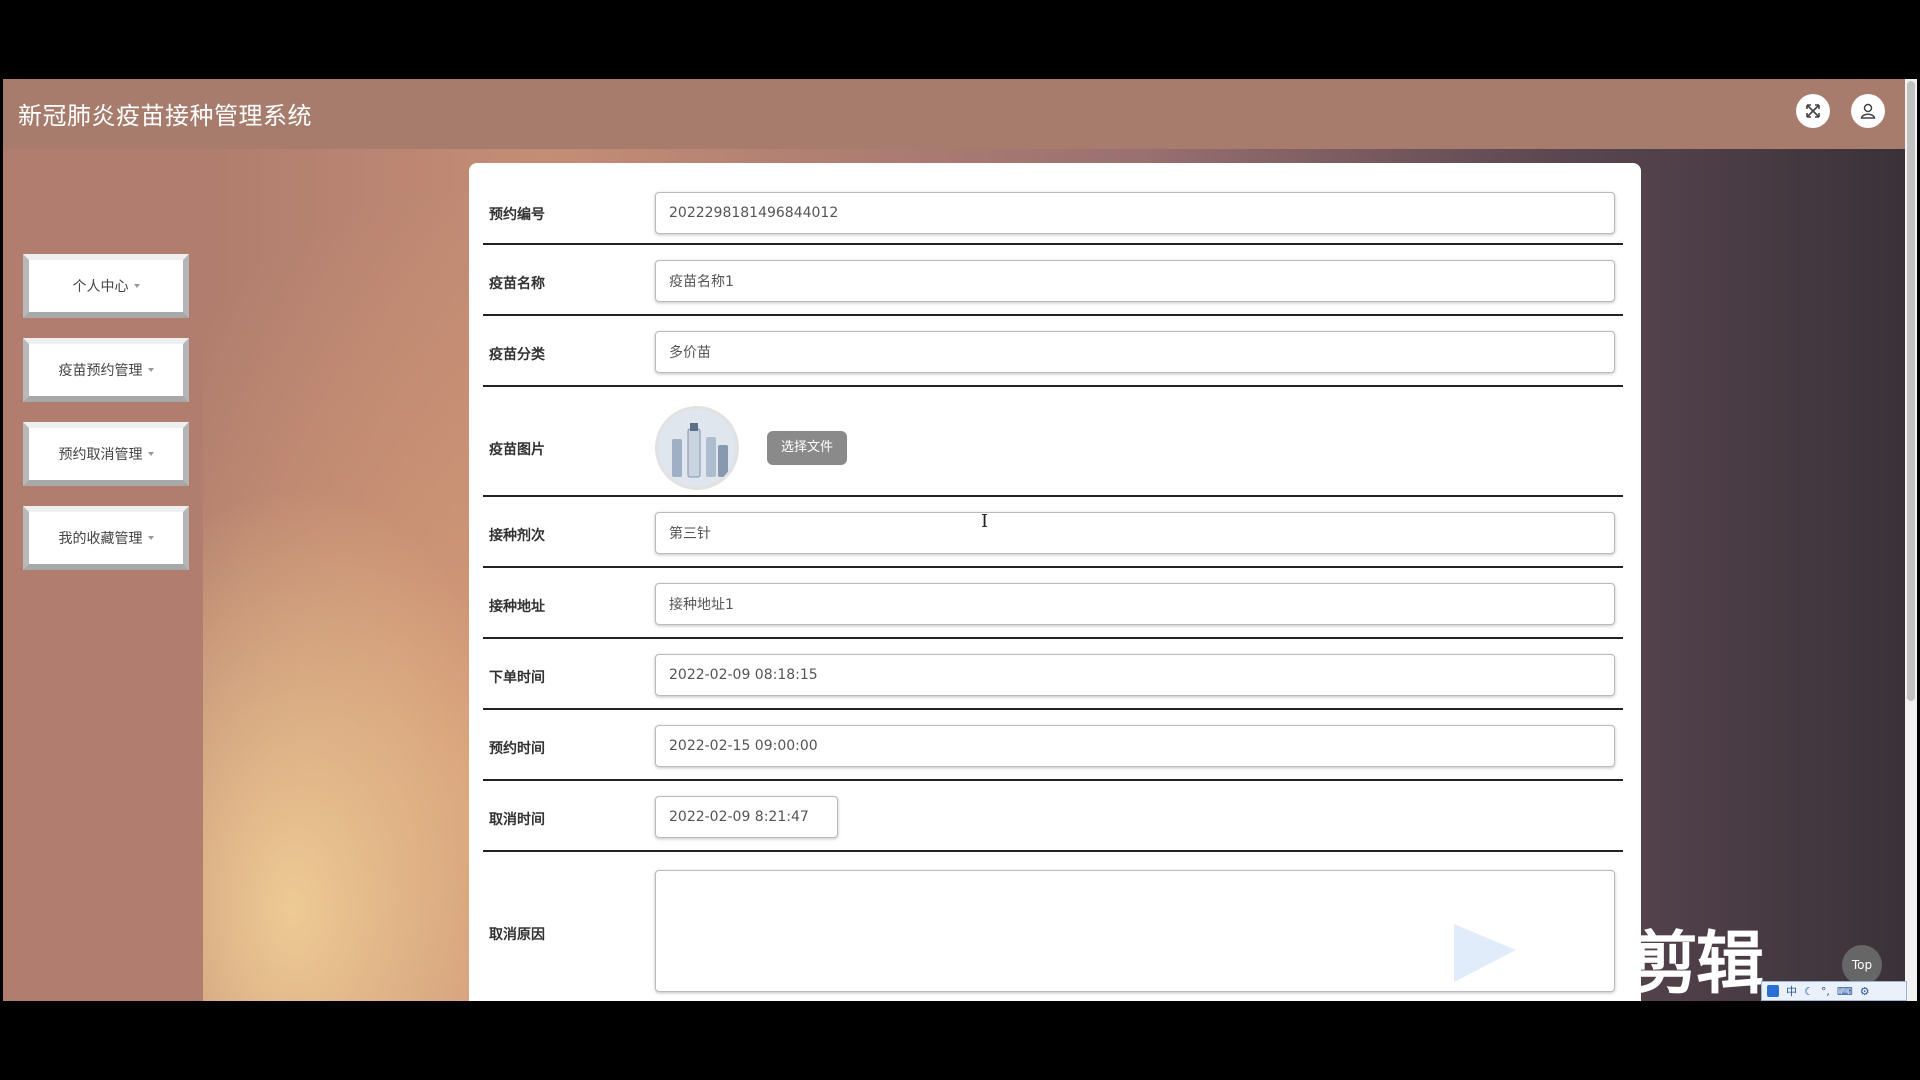 The width and height of the screenshot is (1920, 1080). I want to click on watermark-text: 剪辑, so click(1697, 964).